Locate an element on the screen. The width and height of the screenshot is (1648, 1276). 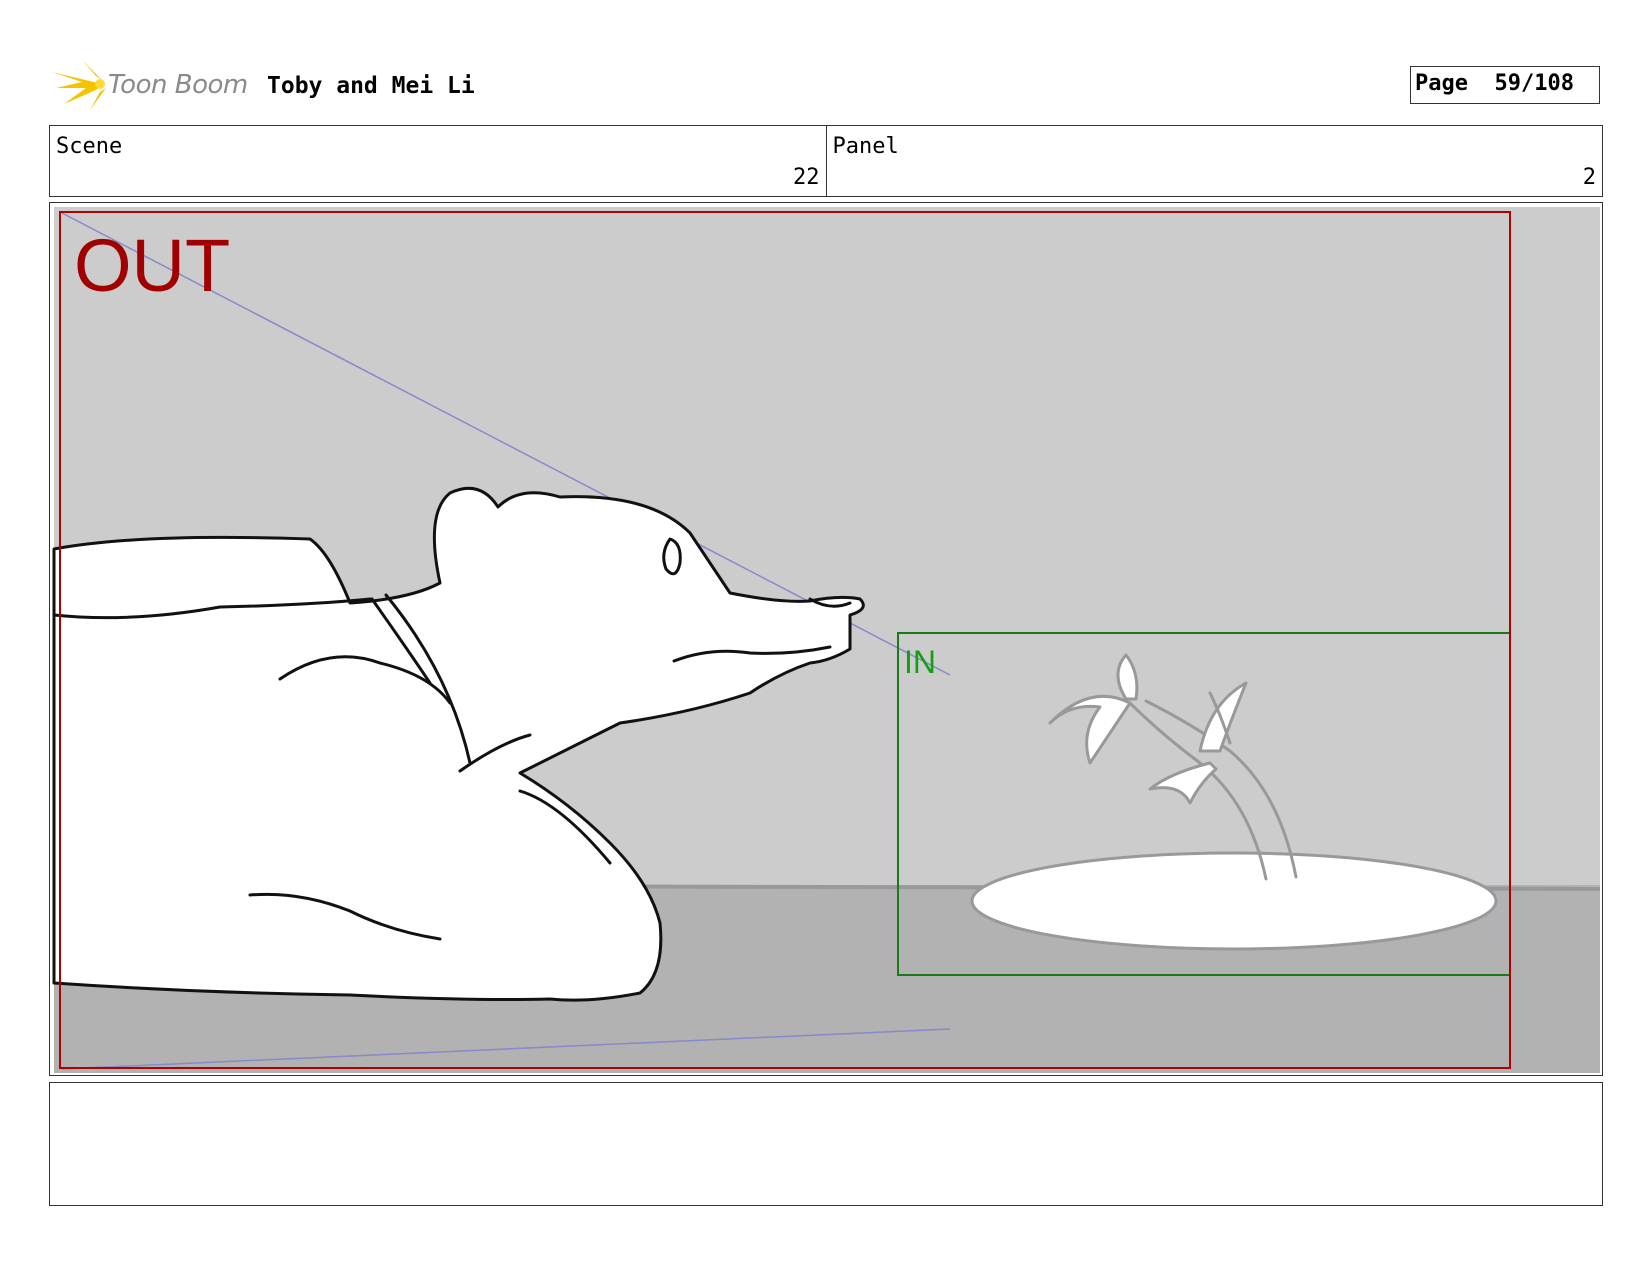
scene-label: Scene is located at coordinates (89, 146).